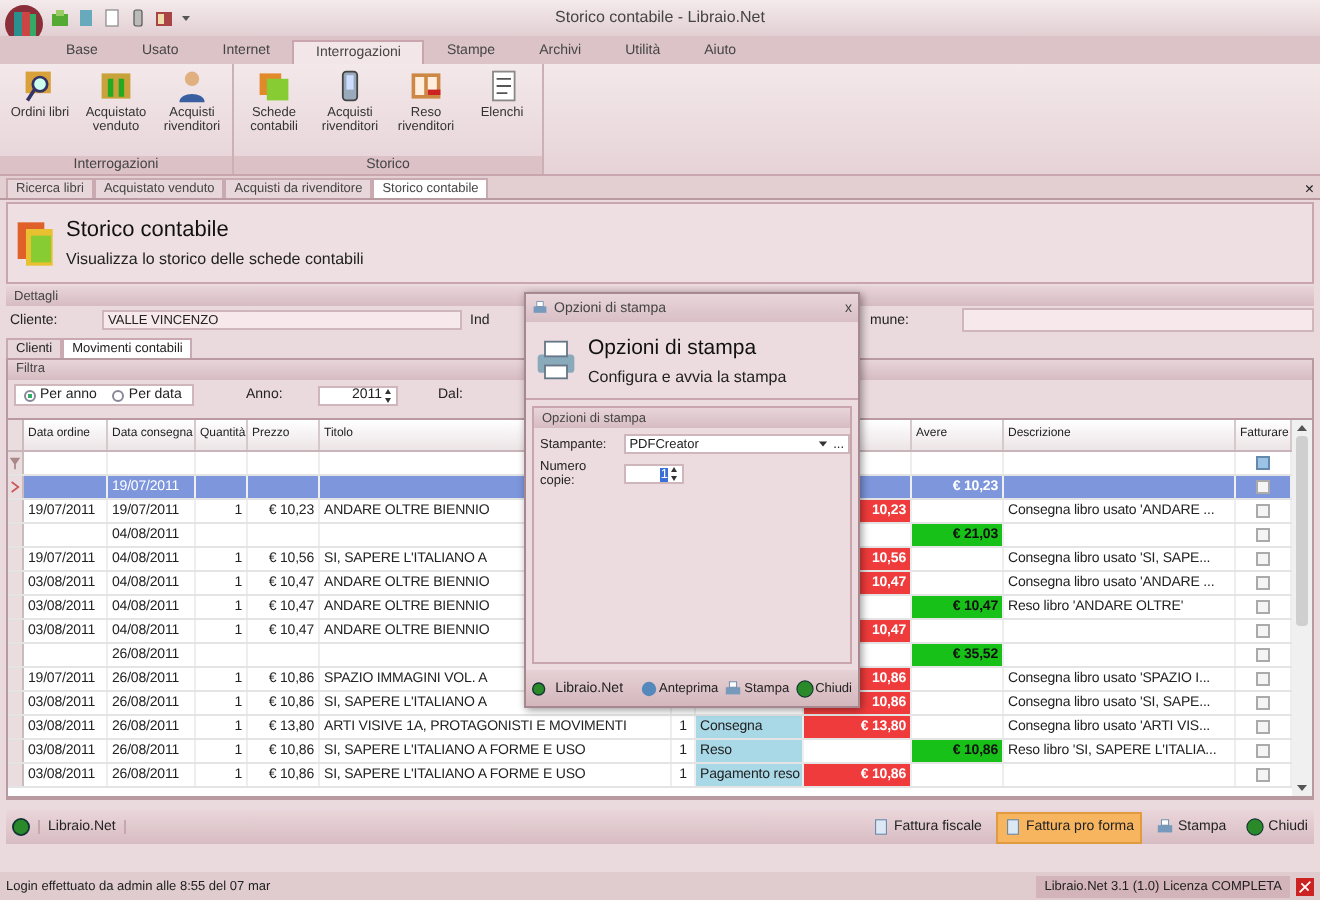 This screenshot has height=900, width=1320. What do you see at coordinates (660, 17) in the screenshot?
I see `window-title: Storico contabile - Libraio.Net` at bounding box center [660, 17].